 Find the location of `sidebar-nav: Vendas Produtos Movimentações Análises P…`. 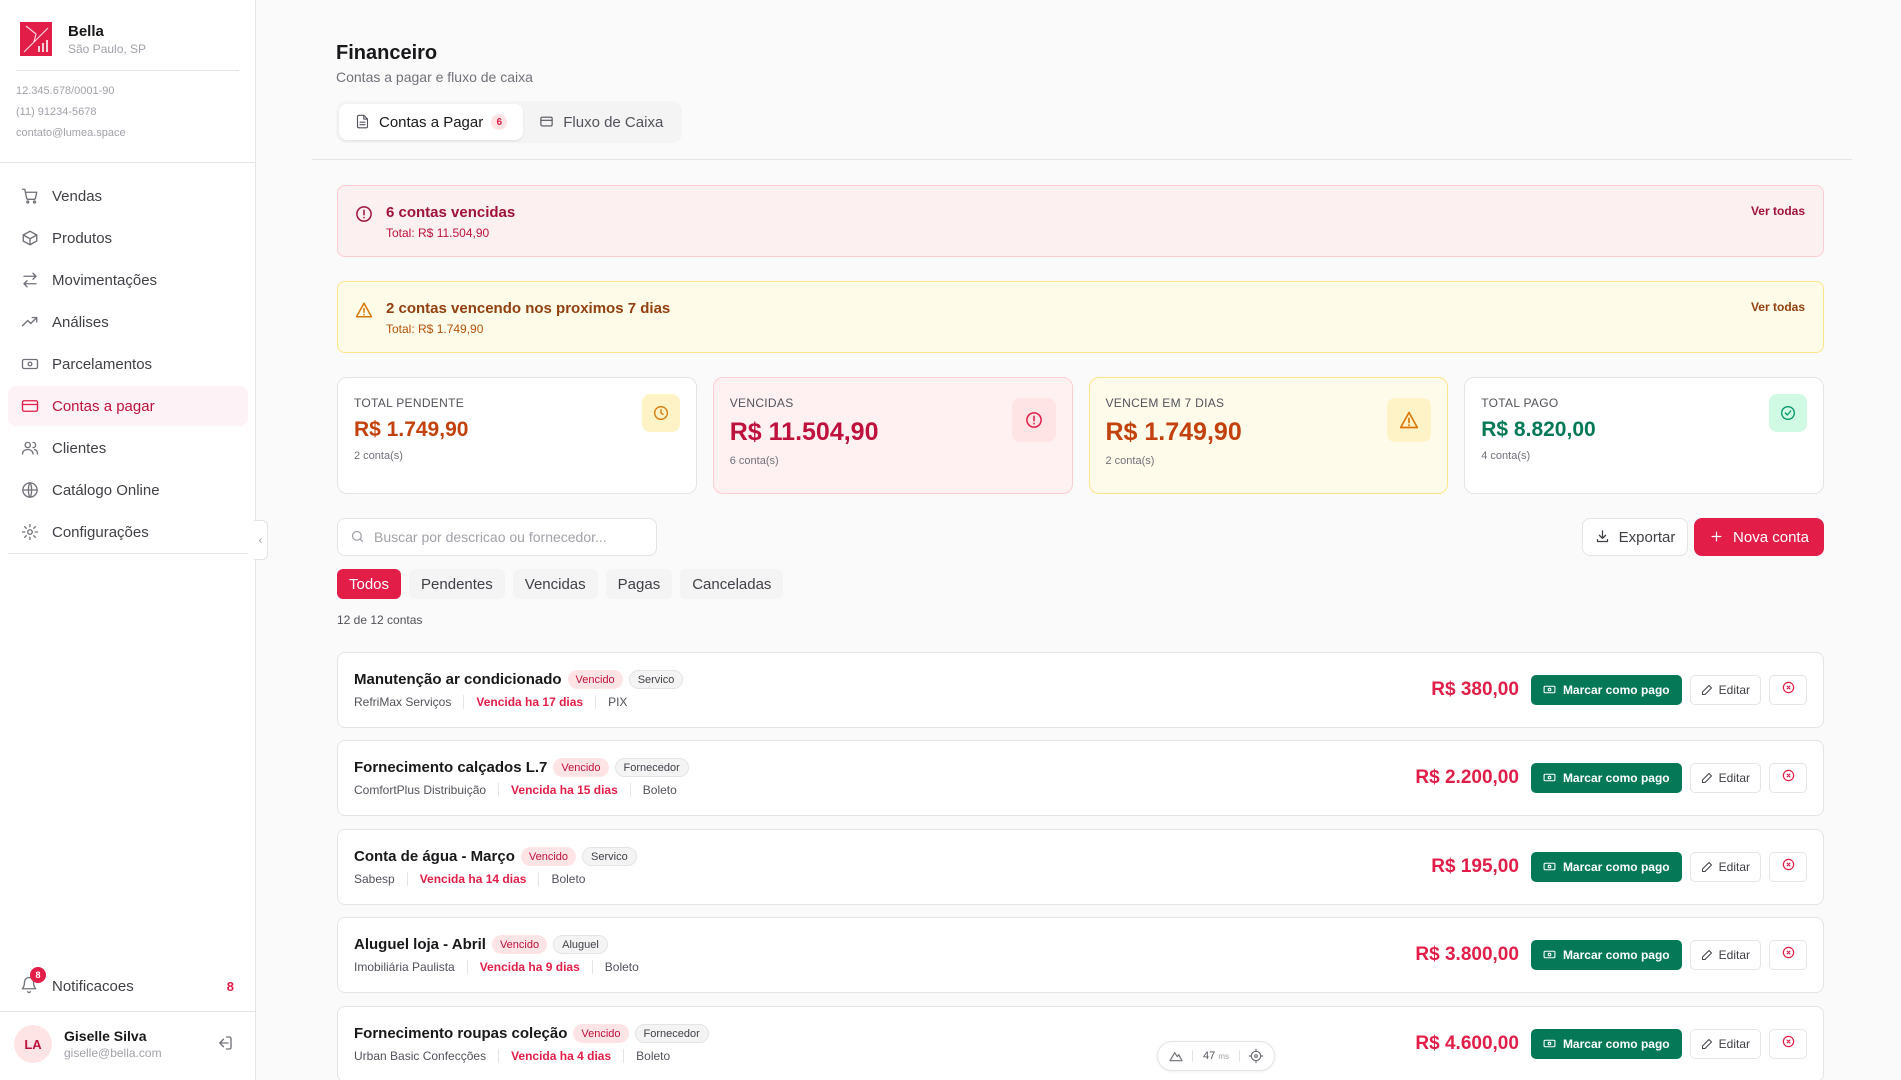

sidebar-nav: Vendas Produtos Movimentações Análises P… is located at coordinates (128, 365).